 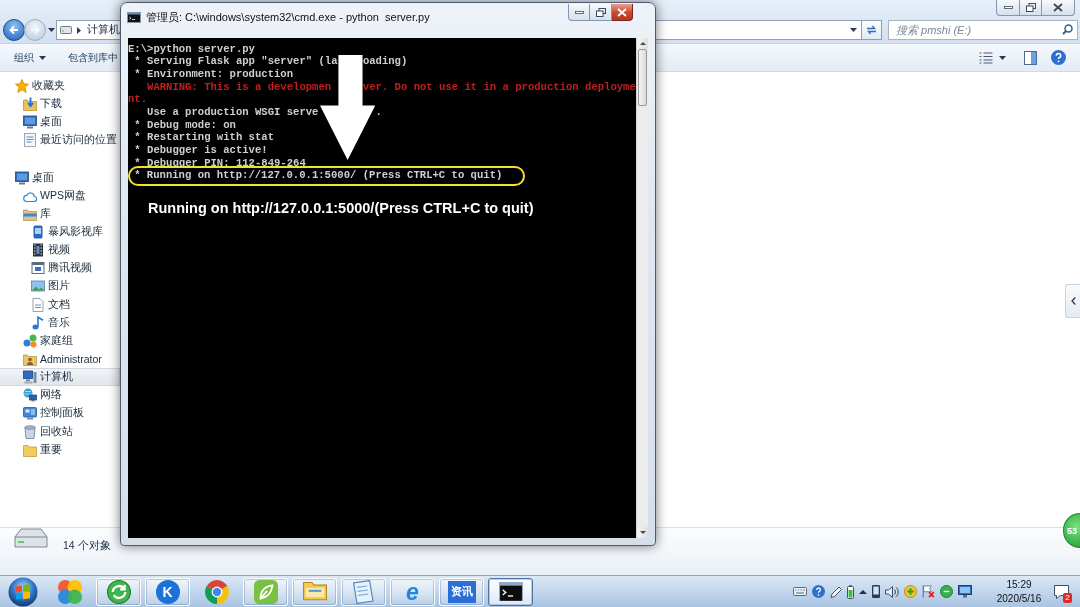 What do you see at coordinates (48, 431) in the screenshot?
I see `sidebar-item: 回收站` at bounding box center [48, 431].